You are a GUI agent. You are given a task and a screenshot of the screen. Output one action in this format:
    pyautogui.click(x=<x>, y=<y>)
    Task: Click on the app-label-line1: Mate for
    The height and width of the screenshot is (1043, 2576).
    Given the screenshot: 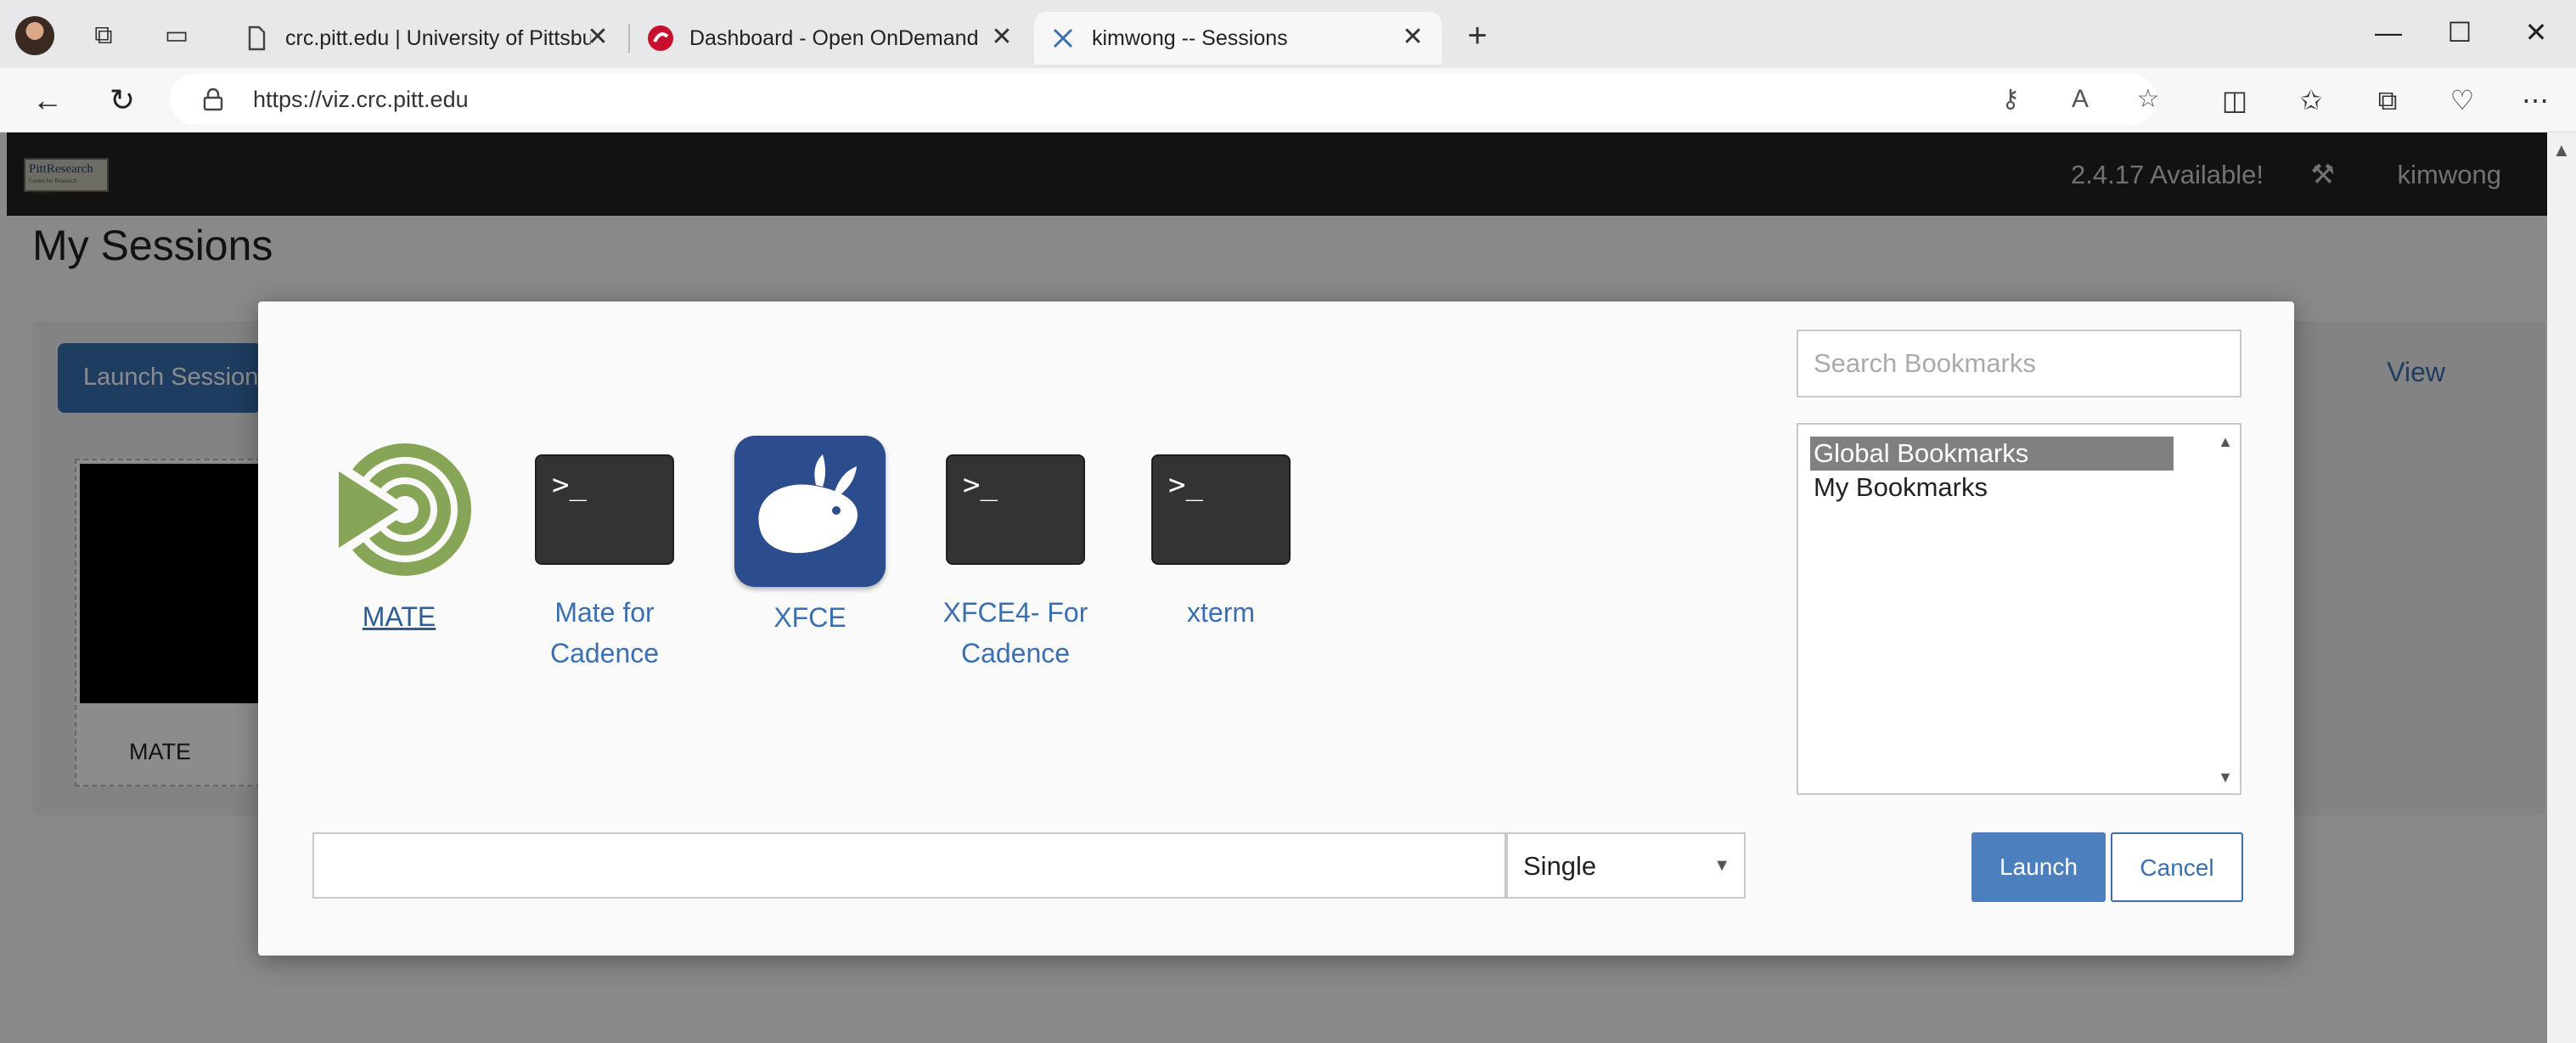 What is the action you would take?
    pyautogui.click(x=604, y=612)
    